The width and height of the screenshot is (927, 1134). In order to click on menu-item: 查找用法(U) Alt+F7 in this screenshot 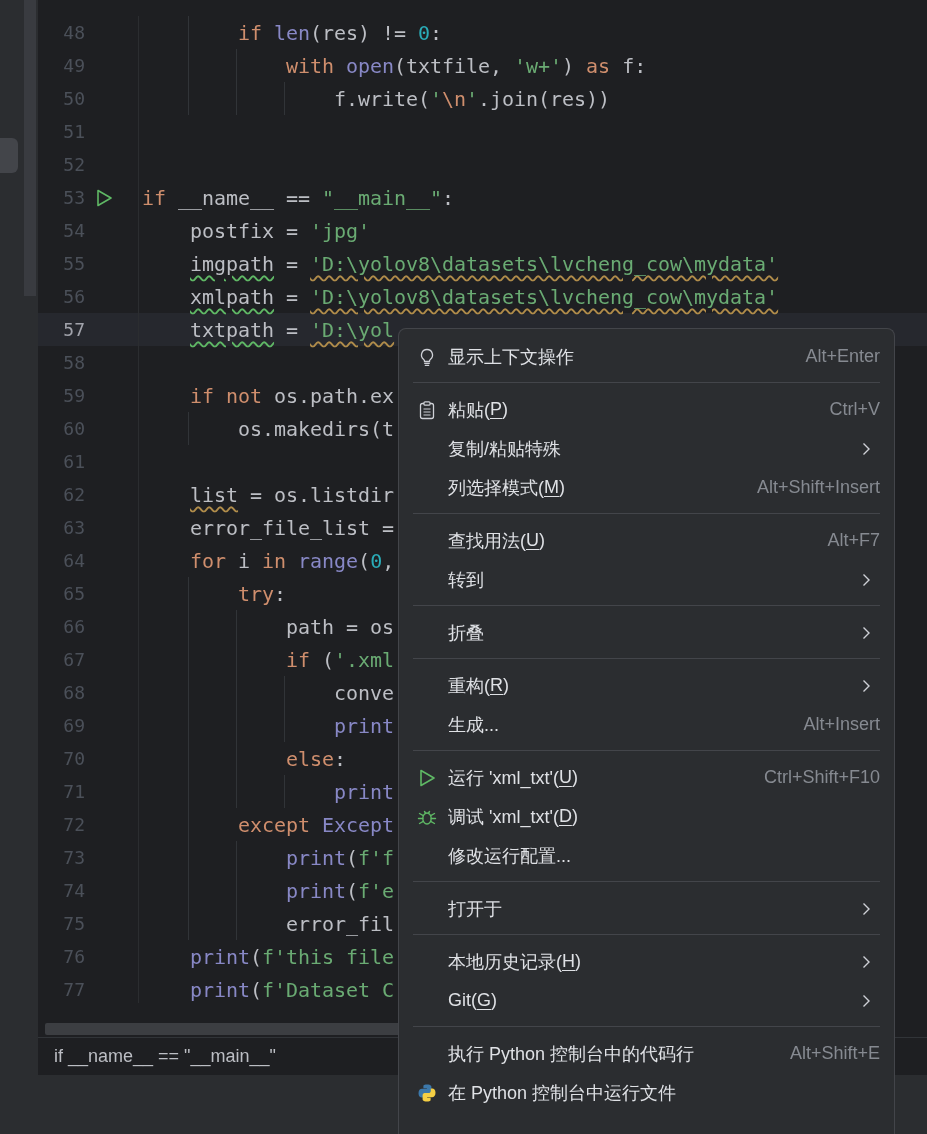, I will do `click(646, 540)`.